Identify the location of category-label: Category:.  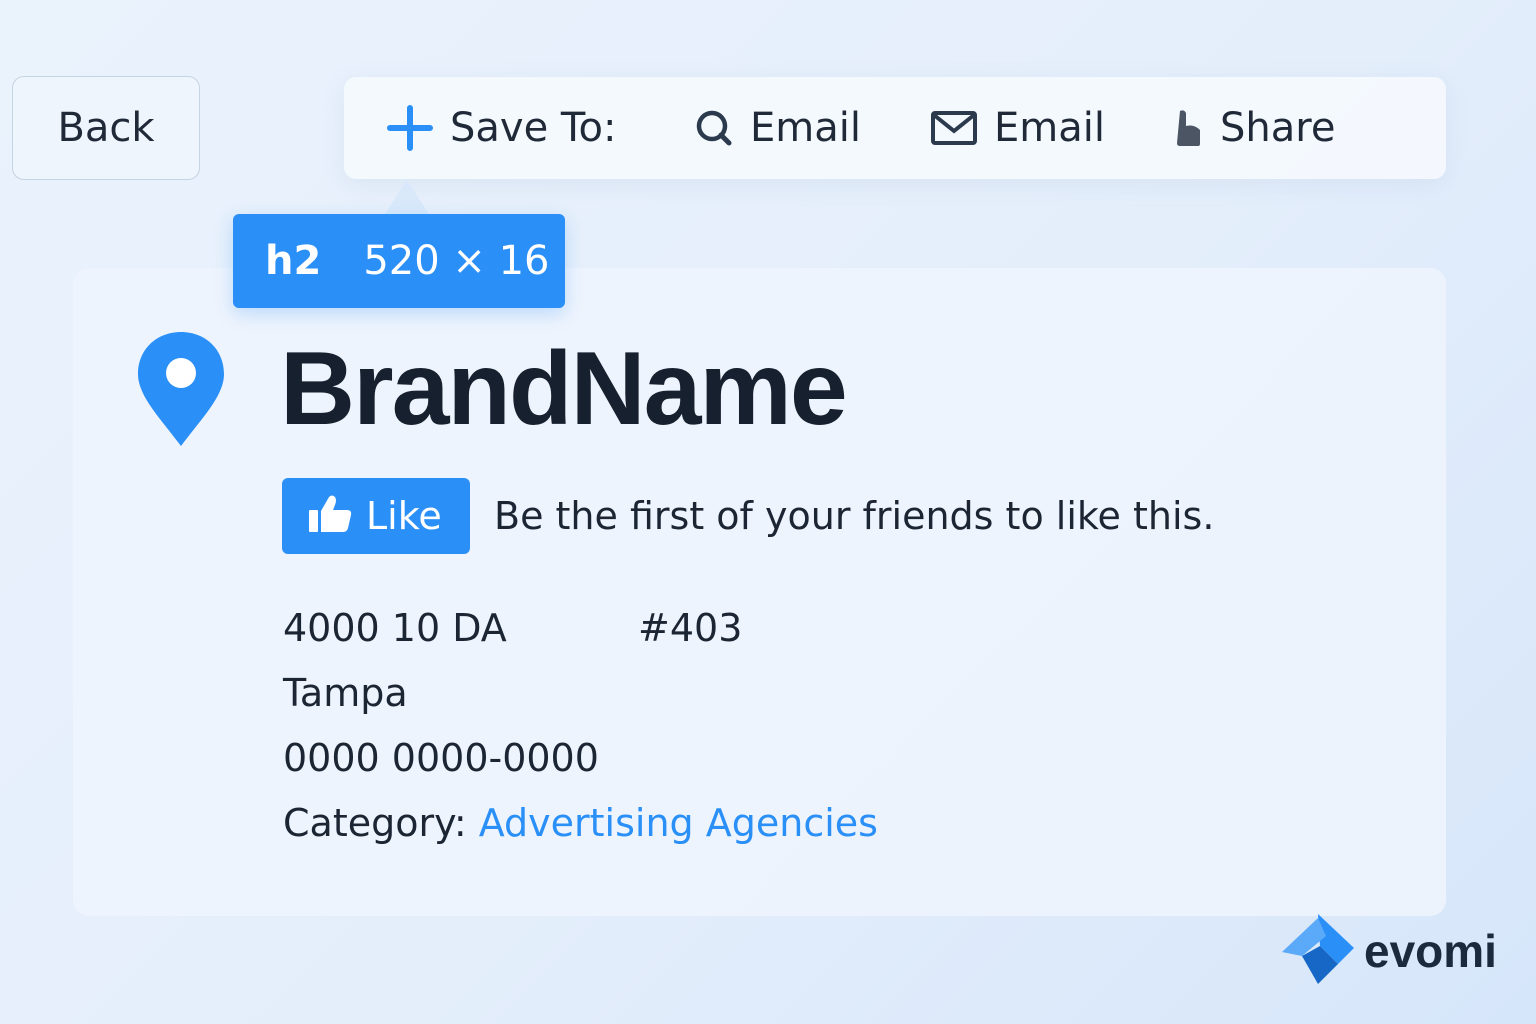
(375, 823).